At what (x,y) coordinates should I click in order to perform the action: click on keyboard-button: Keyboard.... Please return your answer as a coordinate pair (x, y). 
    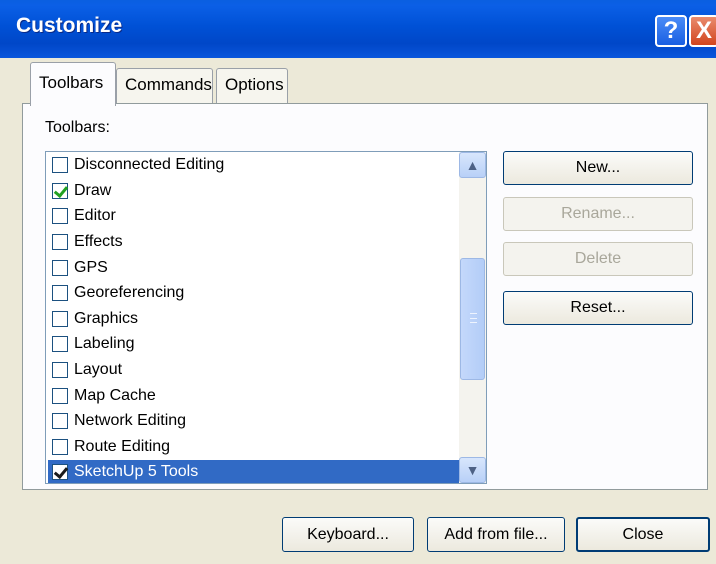
    Looking at the image, I should click on (348, 534).